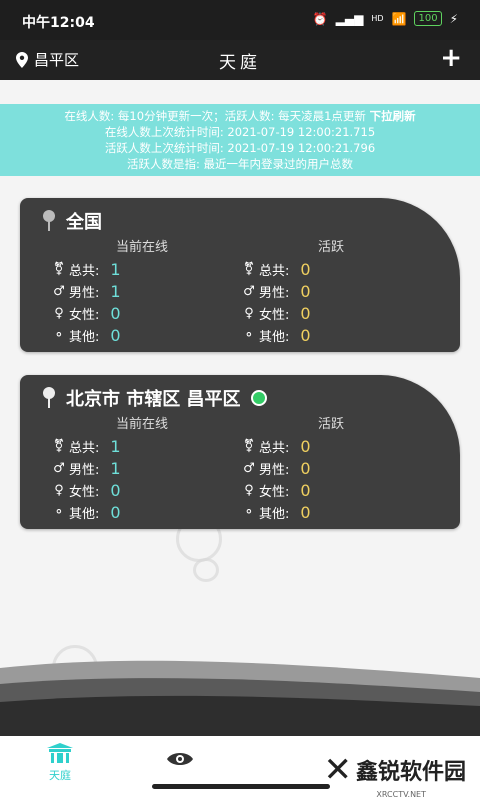 The image size is (480, 800). Describe the element at coordinates (320, 18) in the screenshot. I see `alarm-icon: ⏰` at that location.